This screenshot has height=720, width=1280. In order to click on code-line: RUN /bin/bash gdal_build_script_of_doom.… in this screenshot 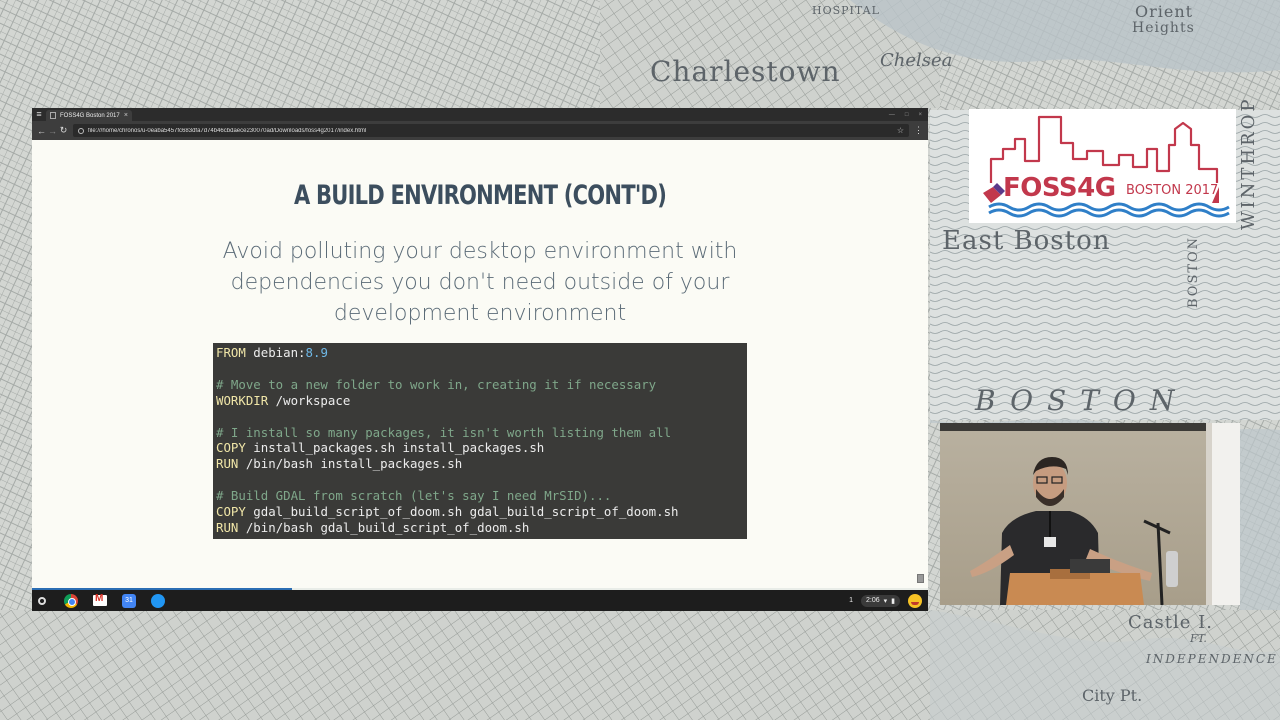, I will do `click(480, 528)`.